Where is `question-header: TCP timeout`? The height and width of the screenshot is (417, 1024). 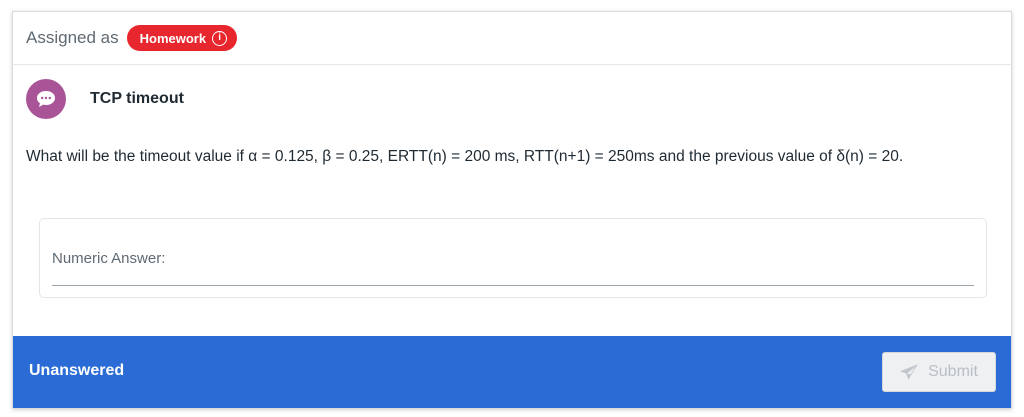 question-header: TCP timeout is located at coordinates (105, 99).